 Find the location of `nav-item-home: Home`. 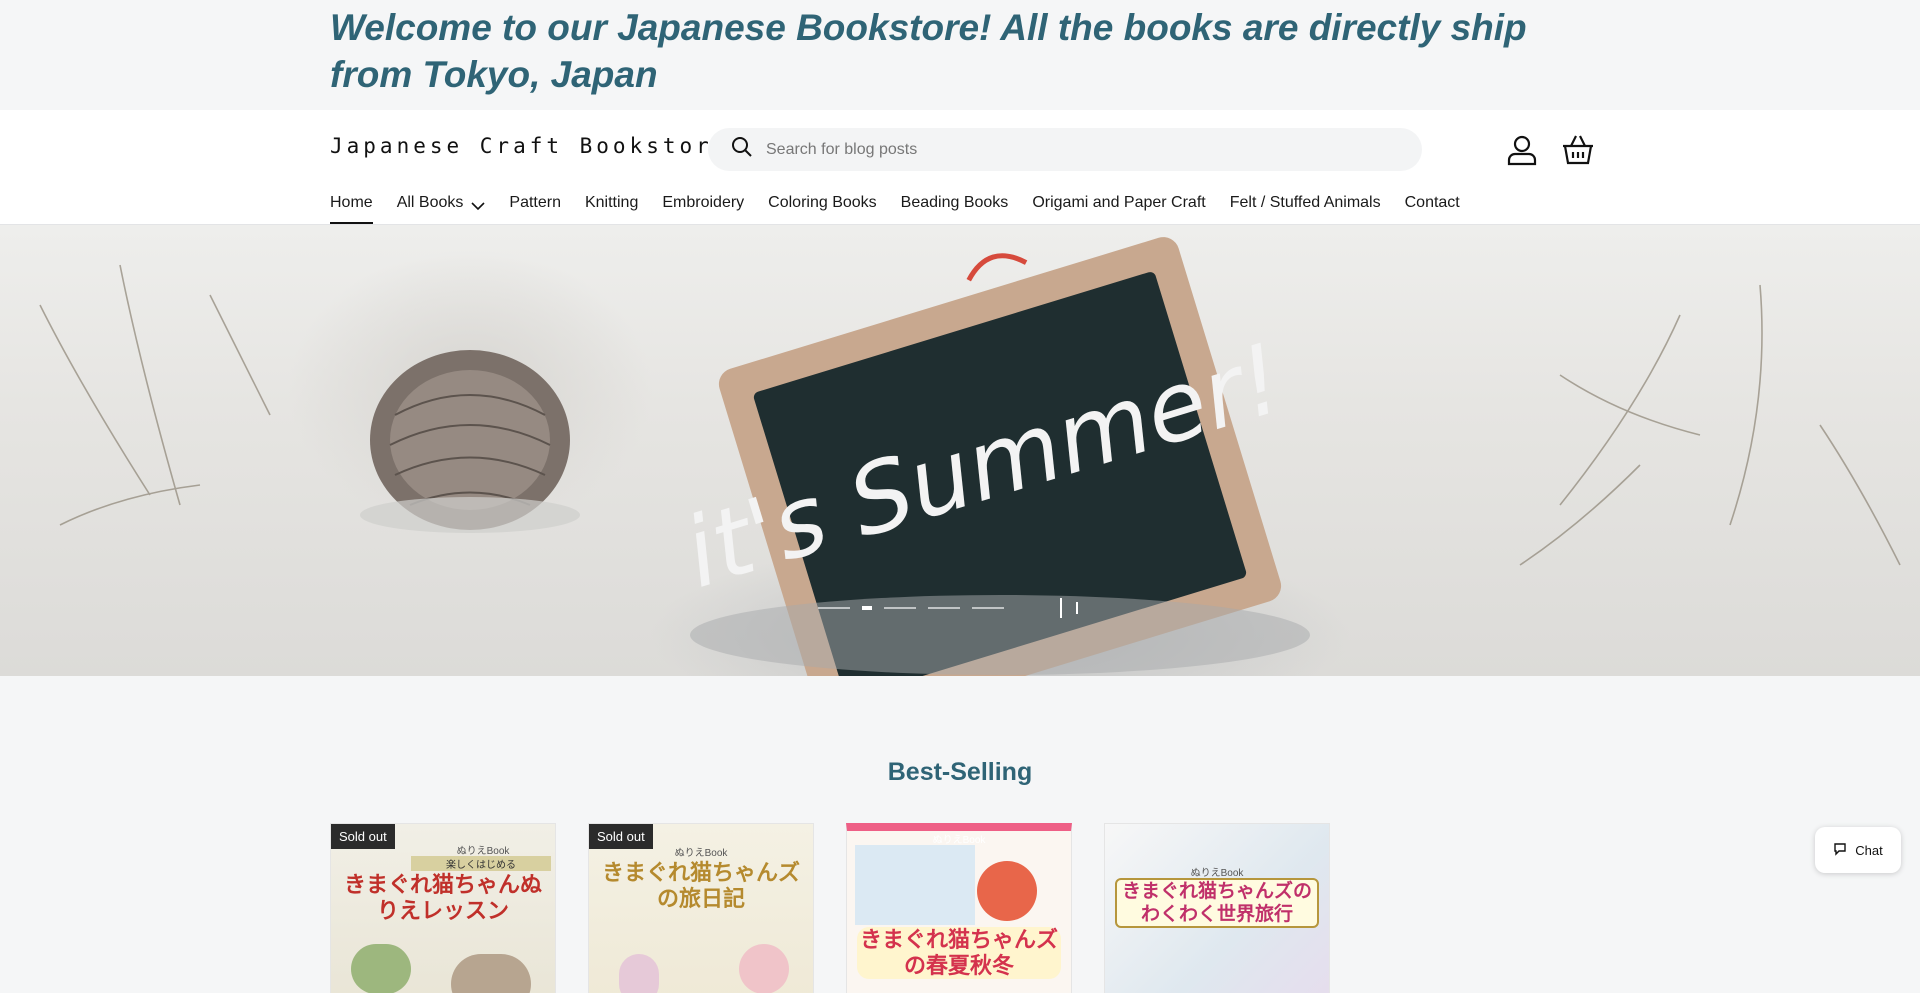

nav-item-home: Home is located at coordinates (351, 209).